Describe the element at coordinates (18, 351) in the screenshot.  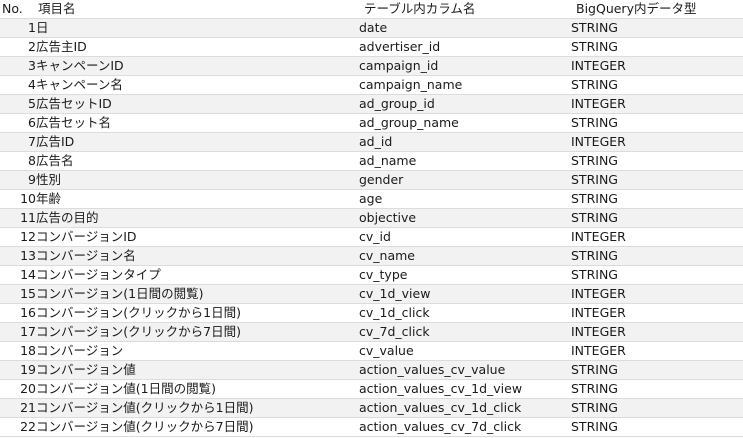
I see `row-number: 18` at that location.